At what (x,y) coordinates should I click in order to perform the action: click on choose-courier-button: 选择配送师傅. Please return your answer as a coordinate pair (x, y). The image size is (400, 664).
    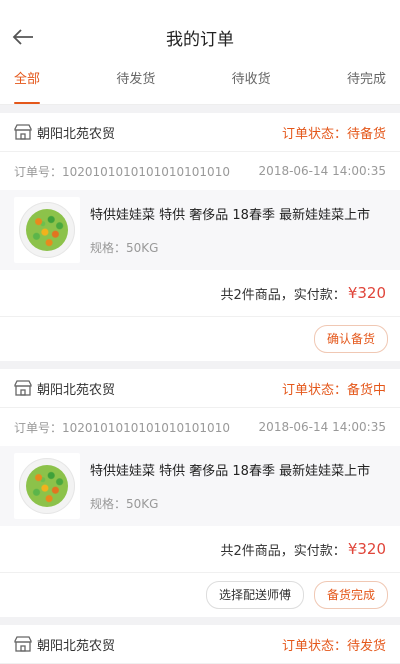
    Looking at the image, I should click on (254, 595).